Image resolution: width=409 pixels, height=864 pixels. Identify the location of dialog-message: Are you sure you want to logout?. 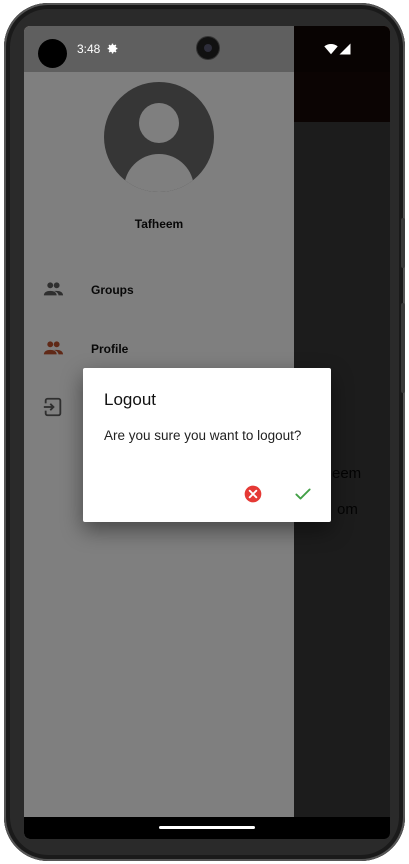
(203, 435).